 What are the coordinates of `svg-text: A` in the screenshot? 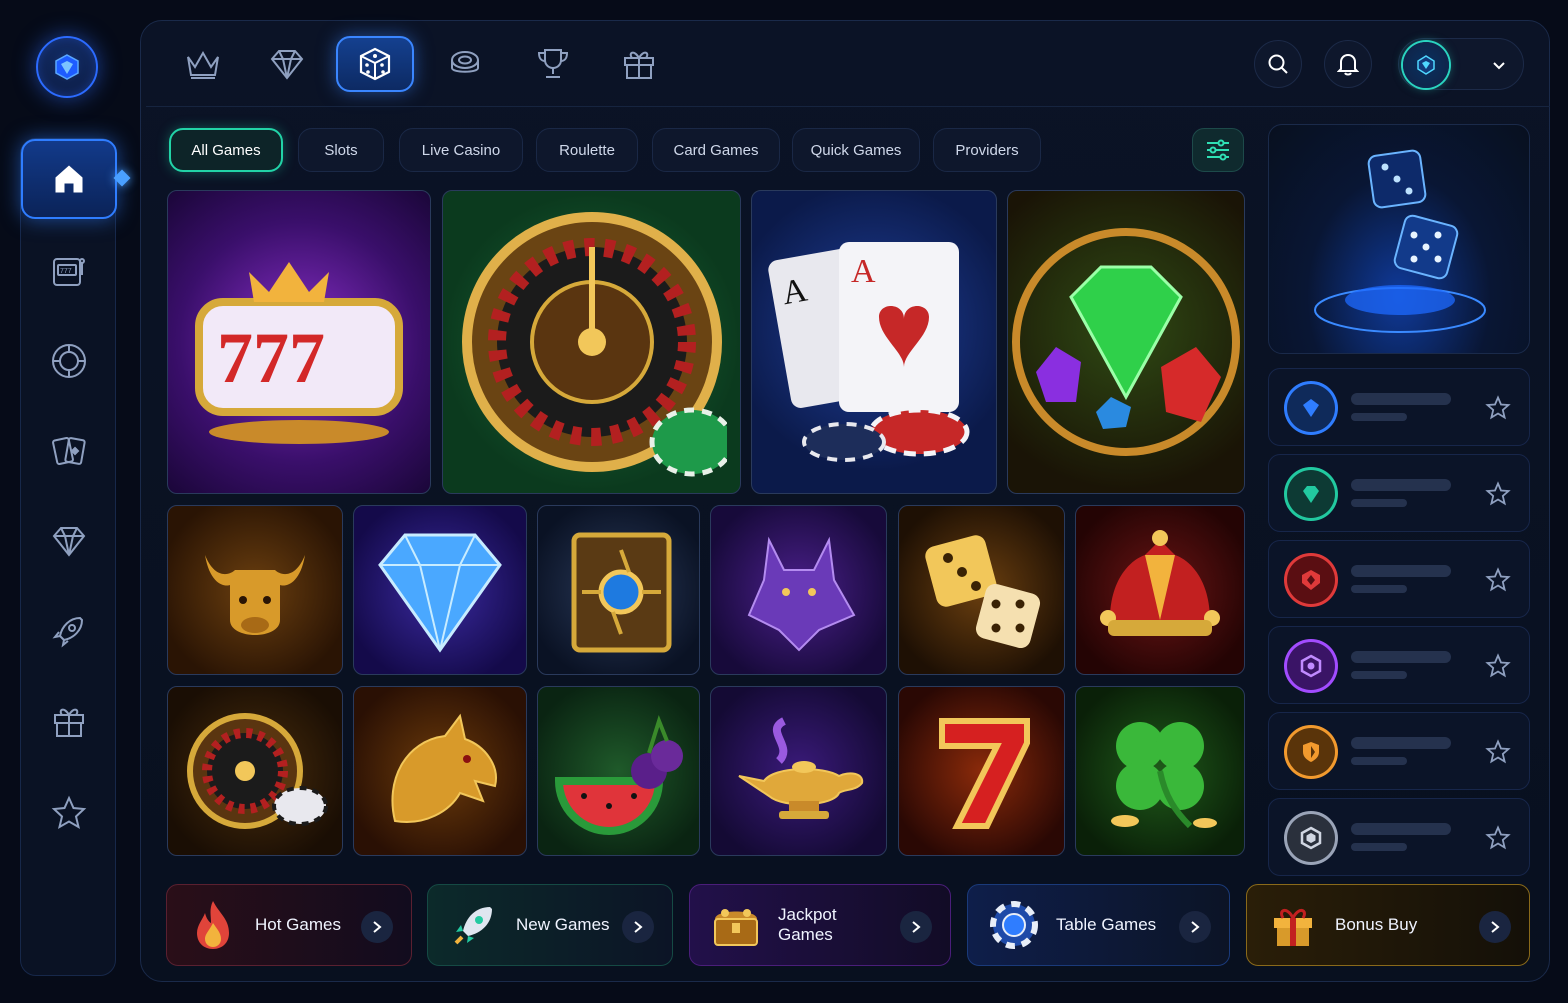 It's located at (863, 271).